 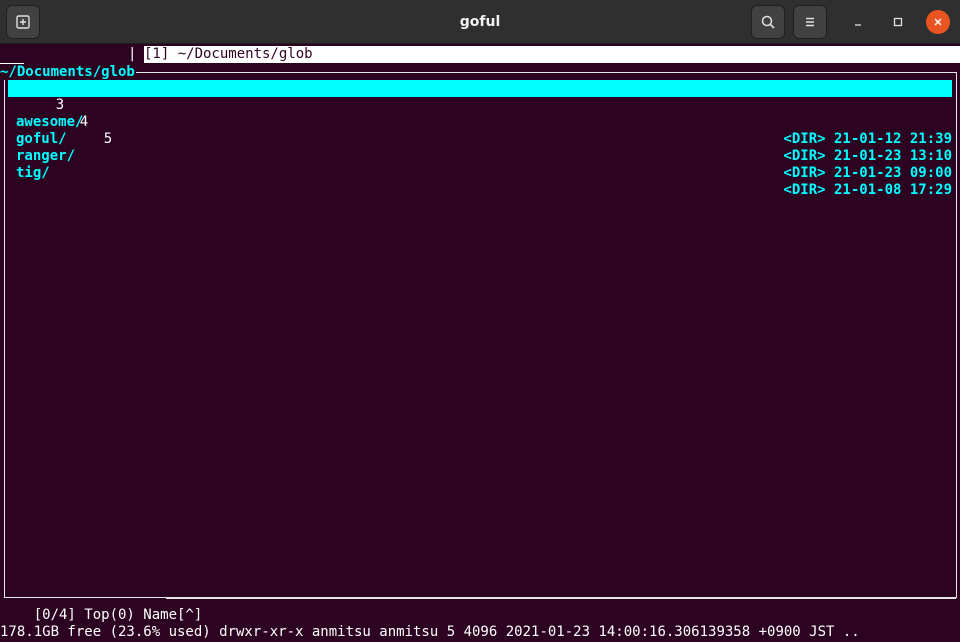 What do you see at coordinates (68, 72) in the screenshot?
I see `pane-title: ~/Documents/glob` at bounding box center [68, 72].